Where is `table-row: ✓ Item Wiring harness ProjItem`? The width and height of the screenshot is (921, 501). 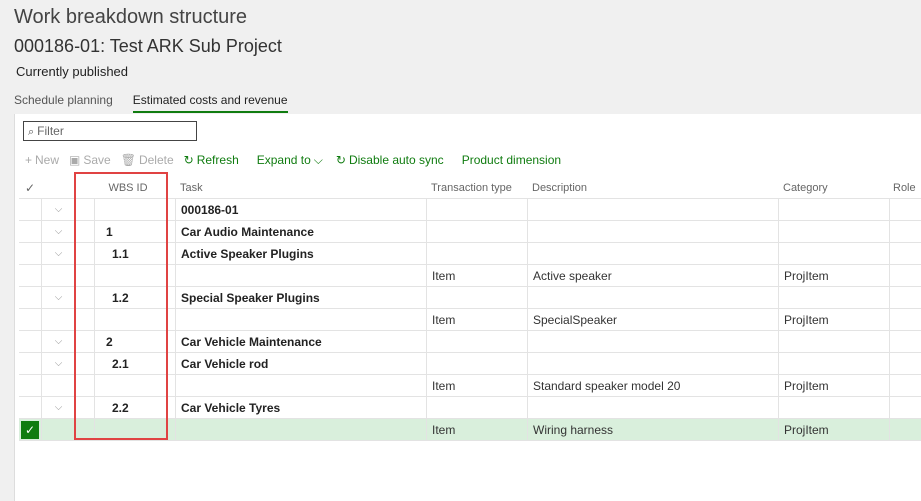 table-row: ✓ Item Wiring harness ProjItem is located at coordinates (470, 430).